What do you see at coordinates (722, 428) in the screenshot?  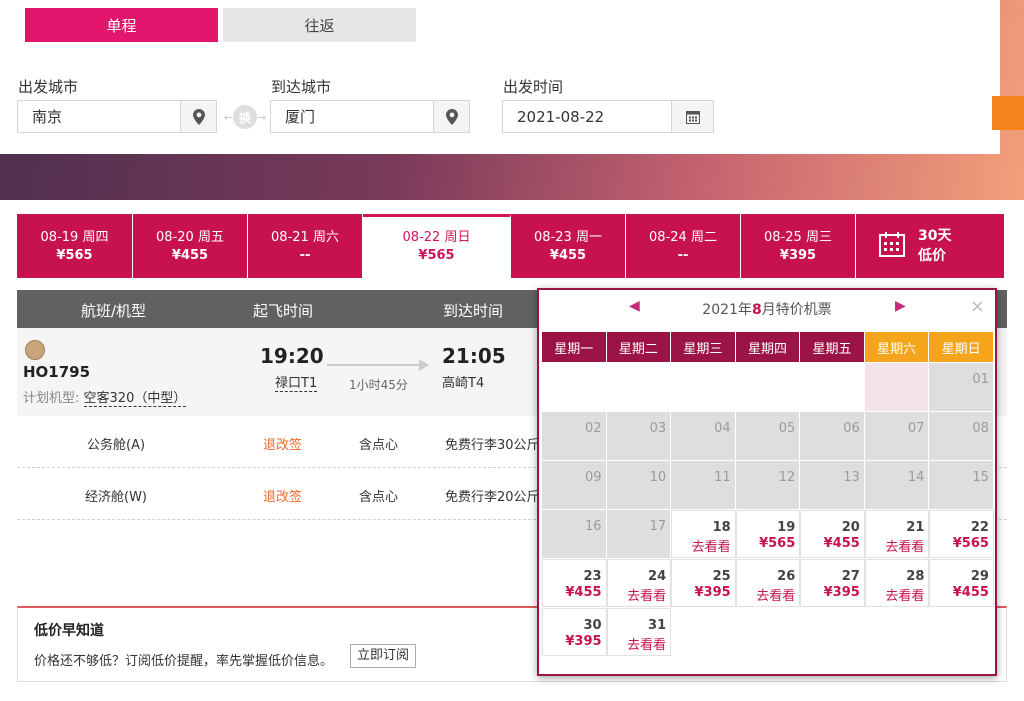 I see `calendar-day-number: 04` at bounding box center [722, 428].